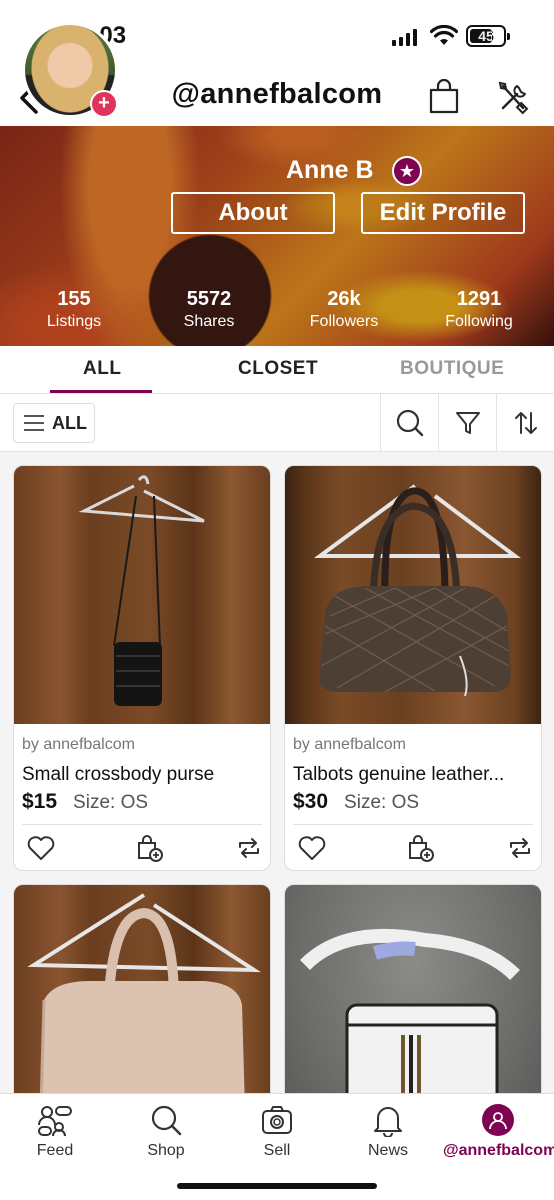 The height and width of the screenshot is (1200, 554). What do you see at coordinates (40, 801) in the screenshot?
I see `listing-price: $15` at bounding box center [40, 801].